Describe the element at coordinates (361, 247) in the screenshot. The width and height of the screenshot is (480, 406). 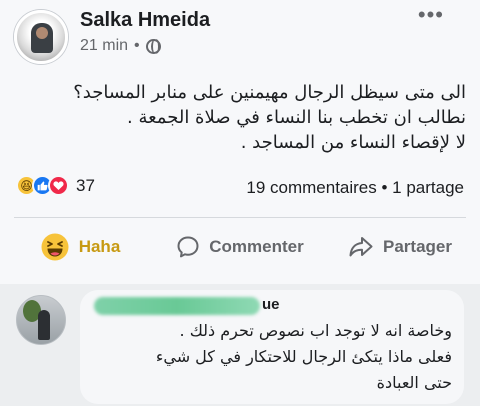
I see `share-icon` at that location.